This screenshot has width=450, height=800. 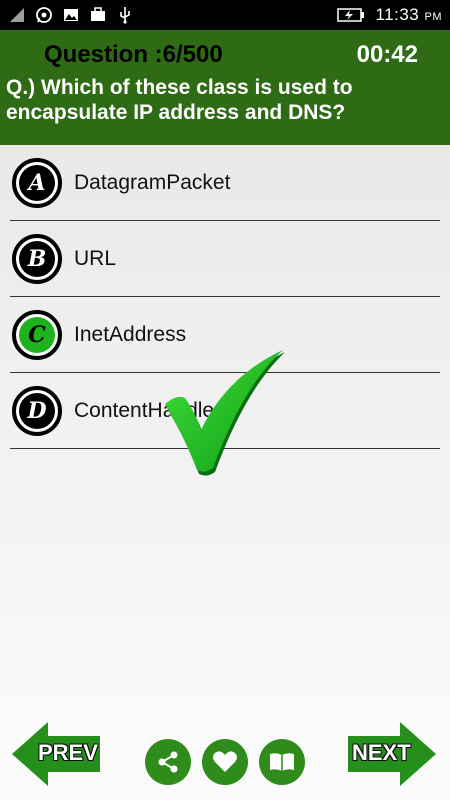 What do you see at coordinates (225, 259) in the screenshot?
I see `option-b: B URL` at bounding box center [225, 259].